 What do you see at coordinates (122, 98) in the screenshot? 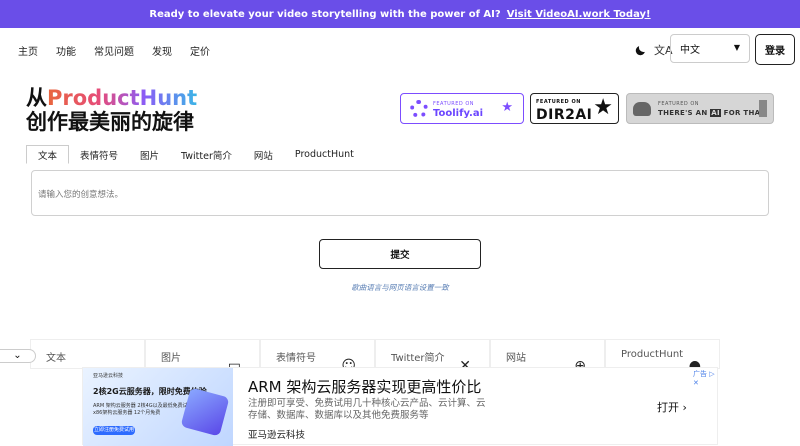
I see `hero-highlight: ProductHunt` at bounding box center [122, 98].